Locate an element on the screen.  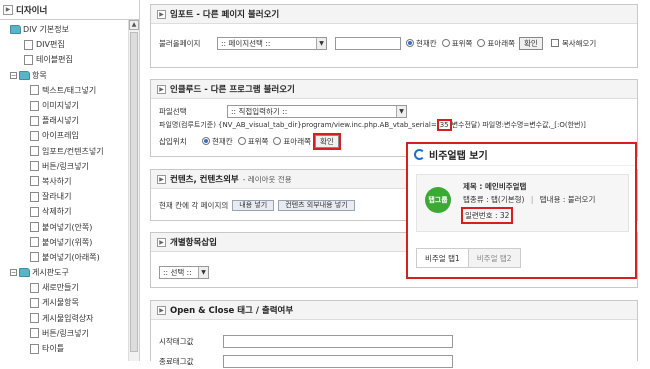
sidebar-item-label: DIV 기본정보 is located at coordinates (46, 30).